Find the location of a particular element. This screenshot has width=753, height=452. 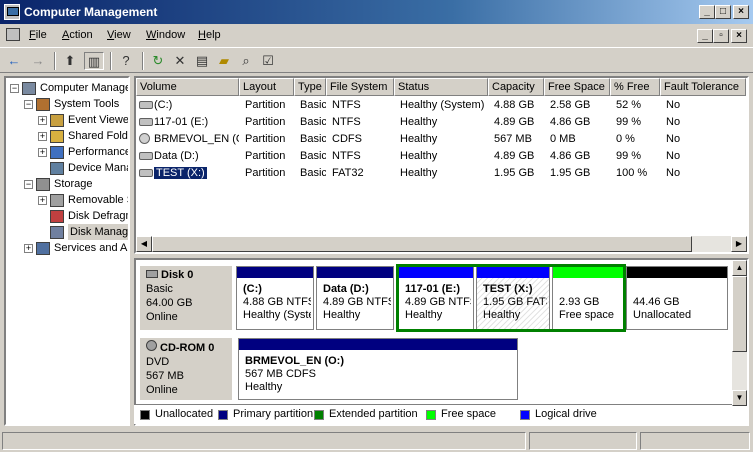

mdi-minimize-button: _ is located at coordinates (705, 36).